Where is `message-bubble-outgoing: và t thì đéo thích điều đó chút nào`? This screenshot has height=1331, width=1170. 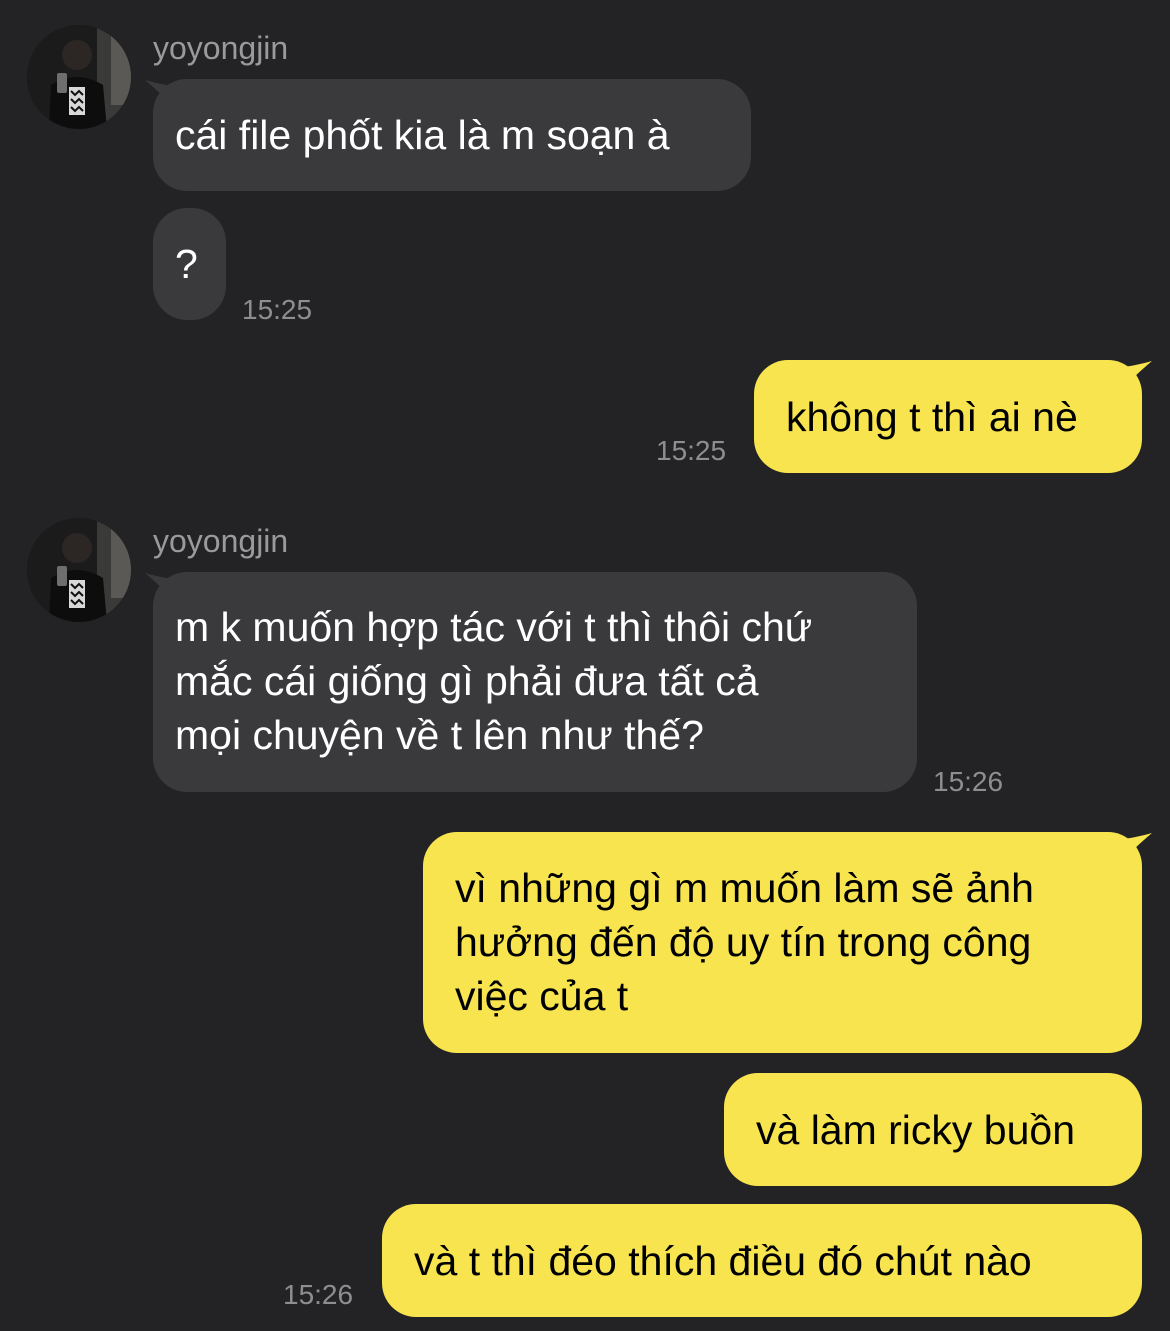
message-bubble-outgoing: và t thì đéo thích điều đó chút nào is located at coordinates (762, 1260).